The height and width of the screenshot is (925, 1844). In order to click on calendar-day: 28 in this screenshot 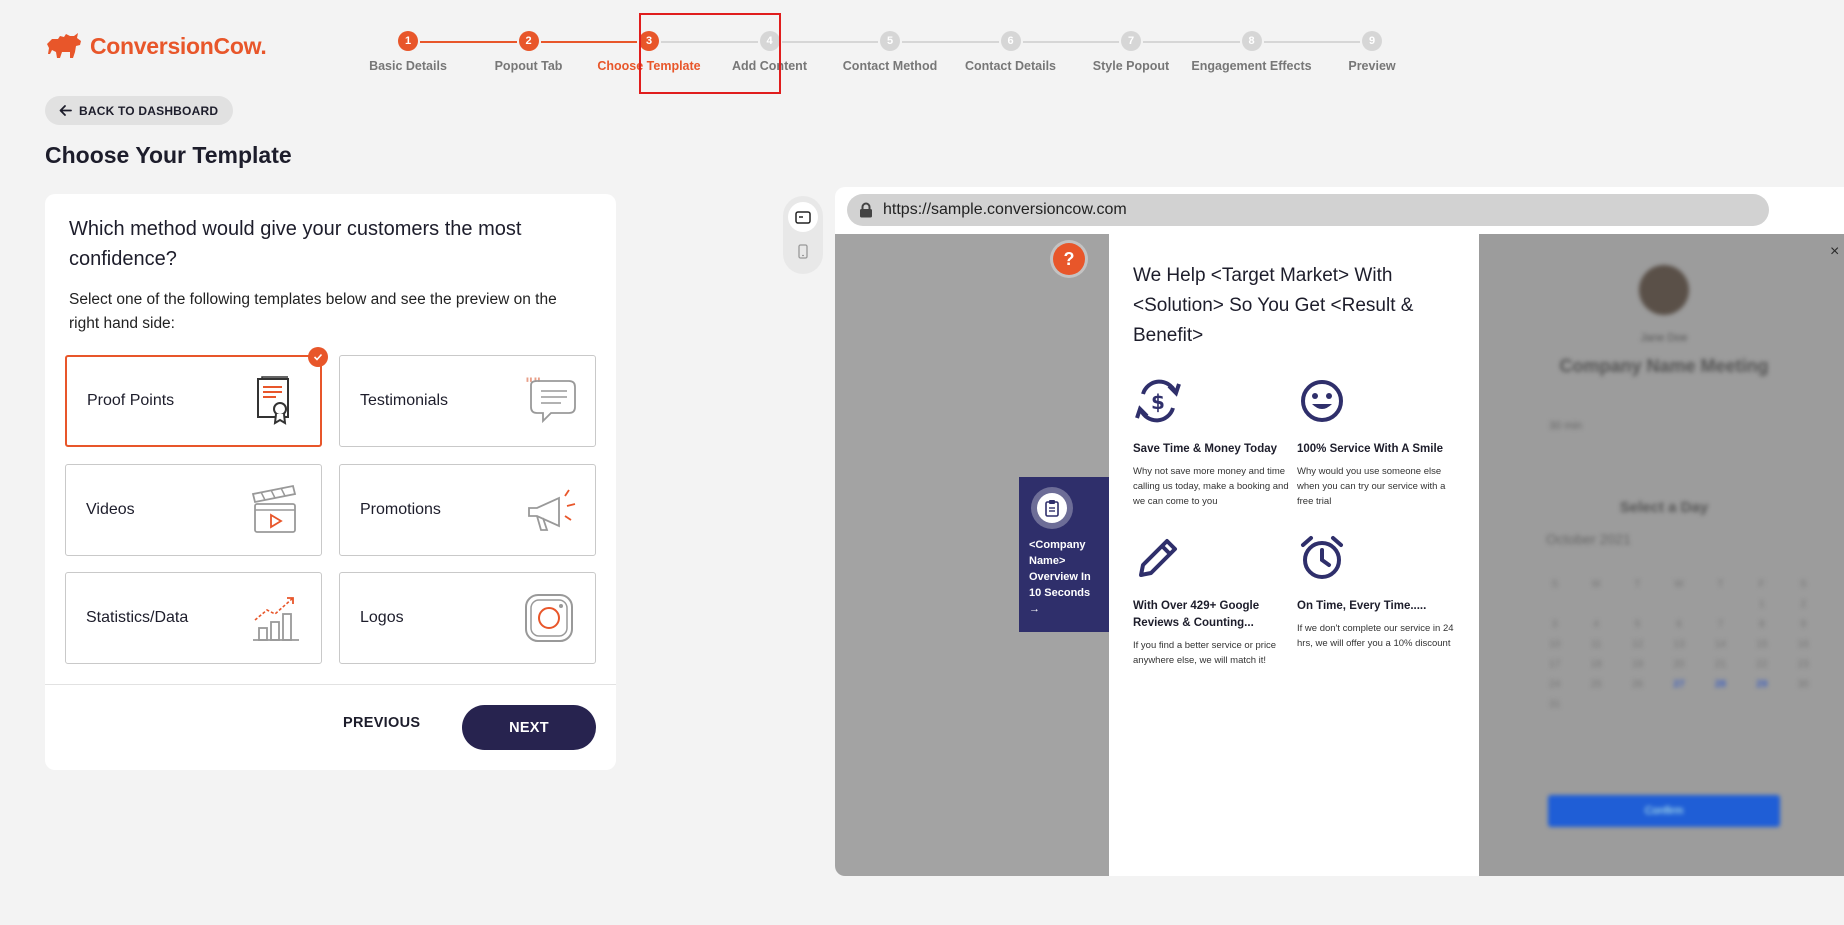, I will do `click(1720, 684)`.